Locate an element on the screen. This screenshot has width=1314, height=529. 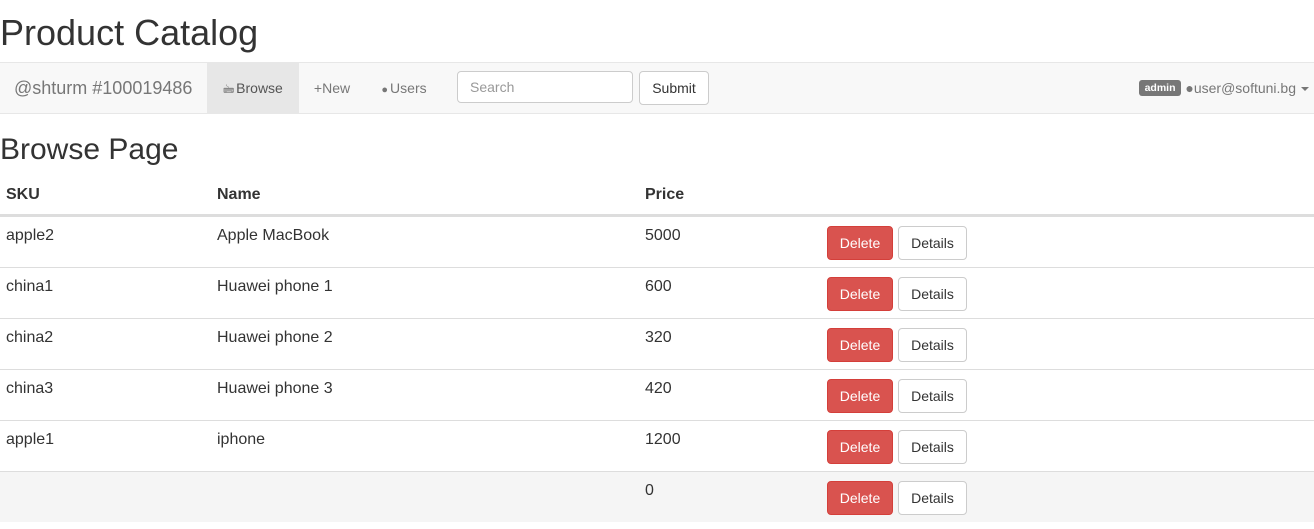
column-header-price: Price is located at coordinates (665, 194).